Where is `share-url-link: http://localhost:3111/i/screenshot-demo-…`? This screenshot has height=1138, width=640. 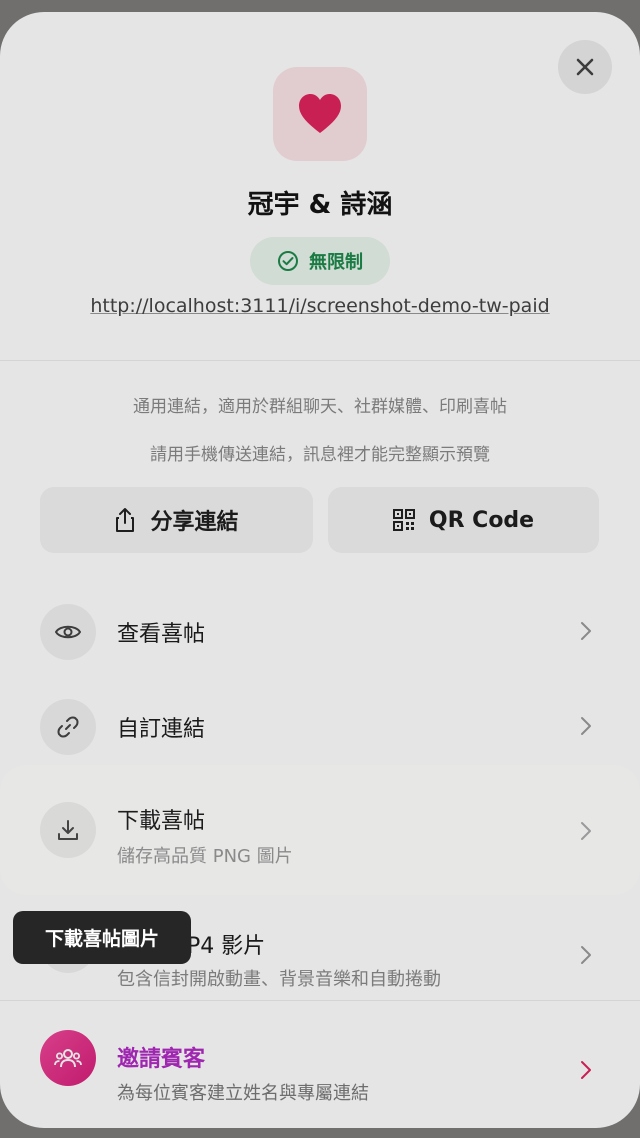 share-url-link: http://localhost:3111/i/screenshot-demo-… is located at coordinates (320, 306).